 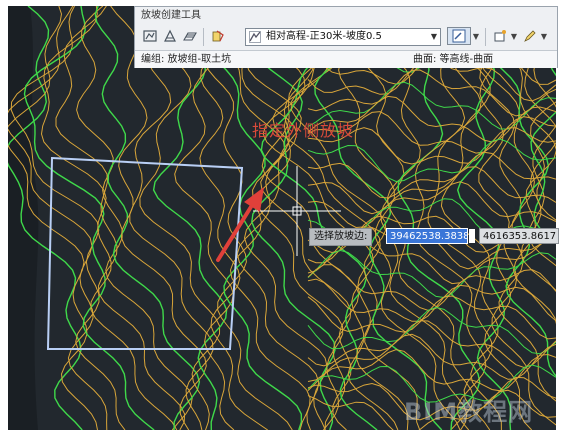 I want to click on watermark: BIM教程网, so click(x=469, y=412).